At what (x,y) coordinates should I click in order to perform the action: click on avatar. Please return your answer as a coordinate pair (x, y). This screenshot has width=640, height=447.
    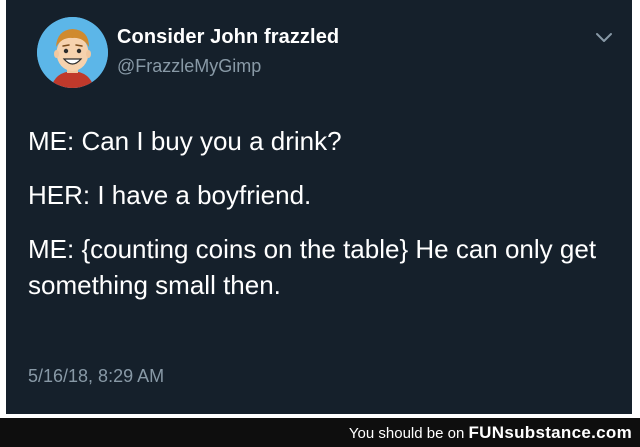
    Looking at the image, I should click on (72, 52).